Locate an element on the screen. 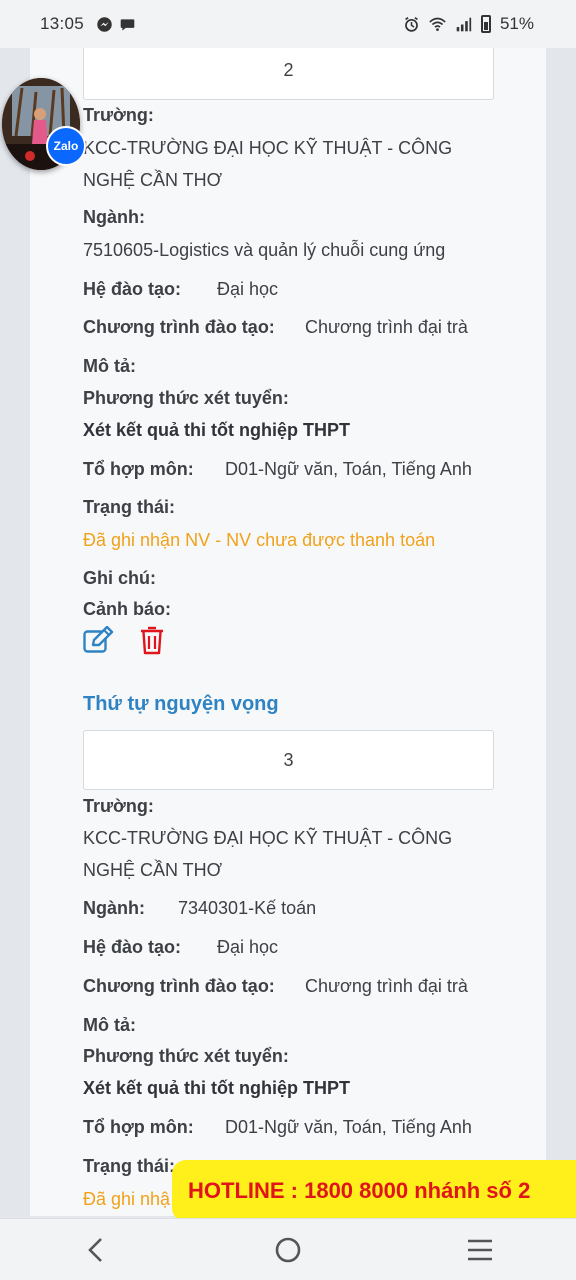  back-icon is located at coordinates (95, 1249).